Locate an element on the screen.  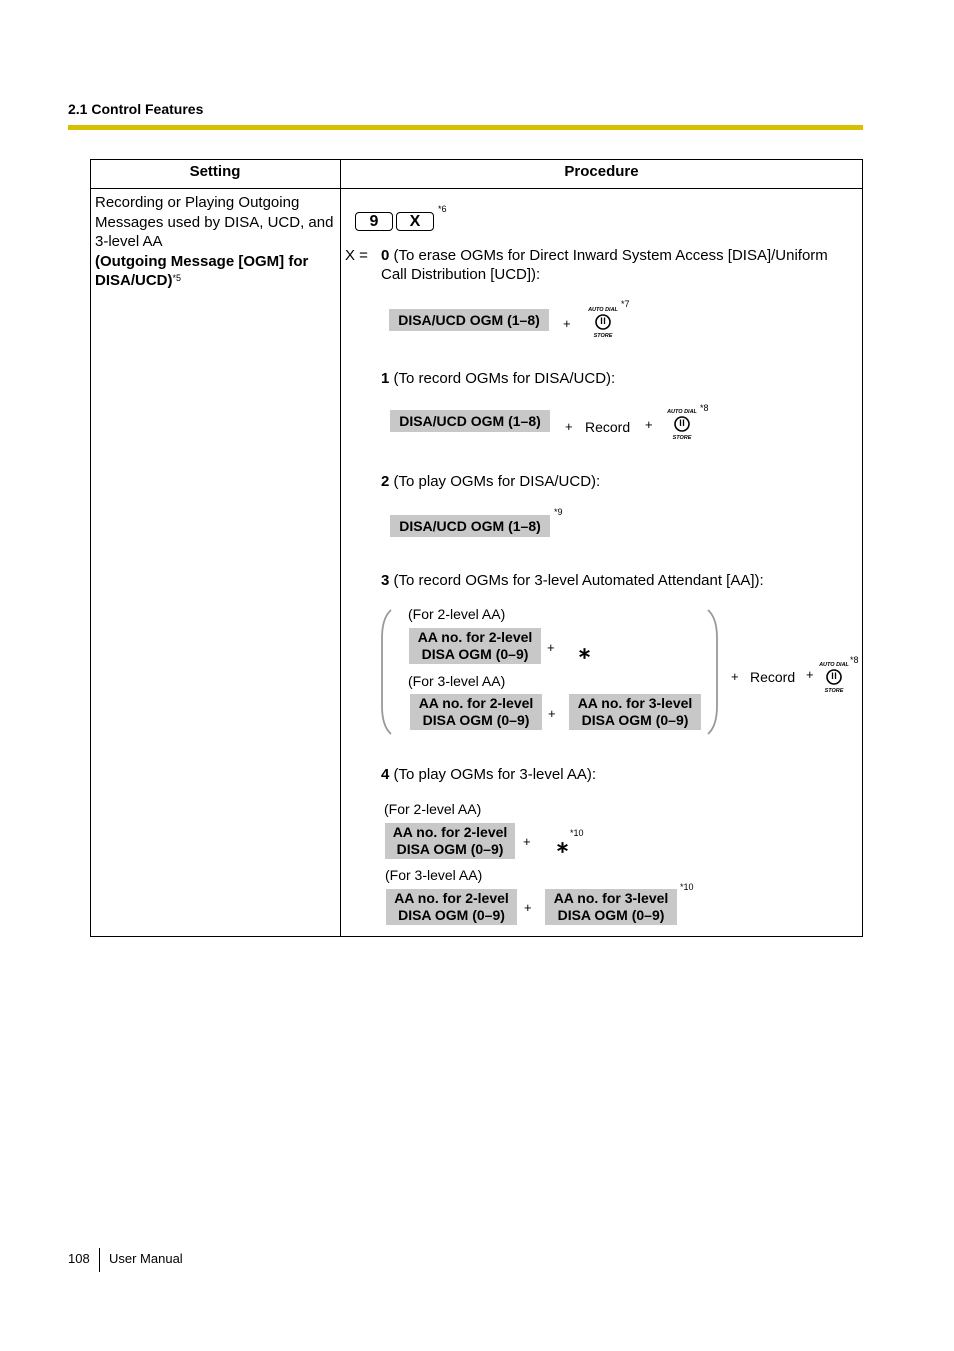
key-x: X is located at coordinates (415, 221).